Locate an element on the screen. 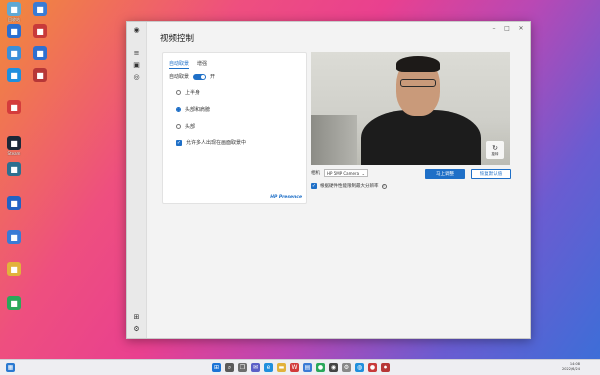 This screenshot has width=600, height=375. app-icon-2: ■ is located at coordinates (40, 9).